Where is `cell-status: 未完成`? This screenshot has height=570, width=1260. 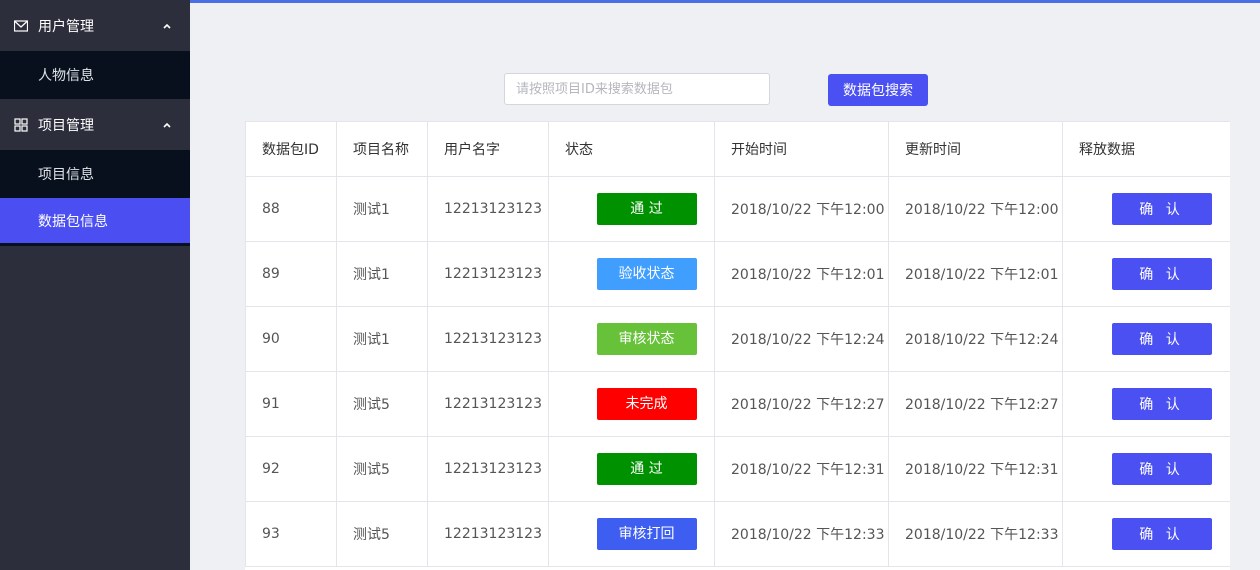
cell-status: 未完成 is located at coordinates (631, 404).